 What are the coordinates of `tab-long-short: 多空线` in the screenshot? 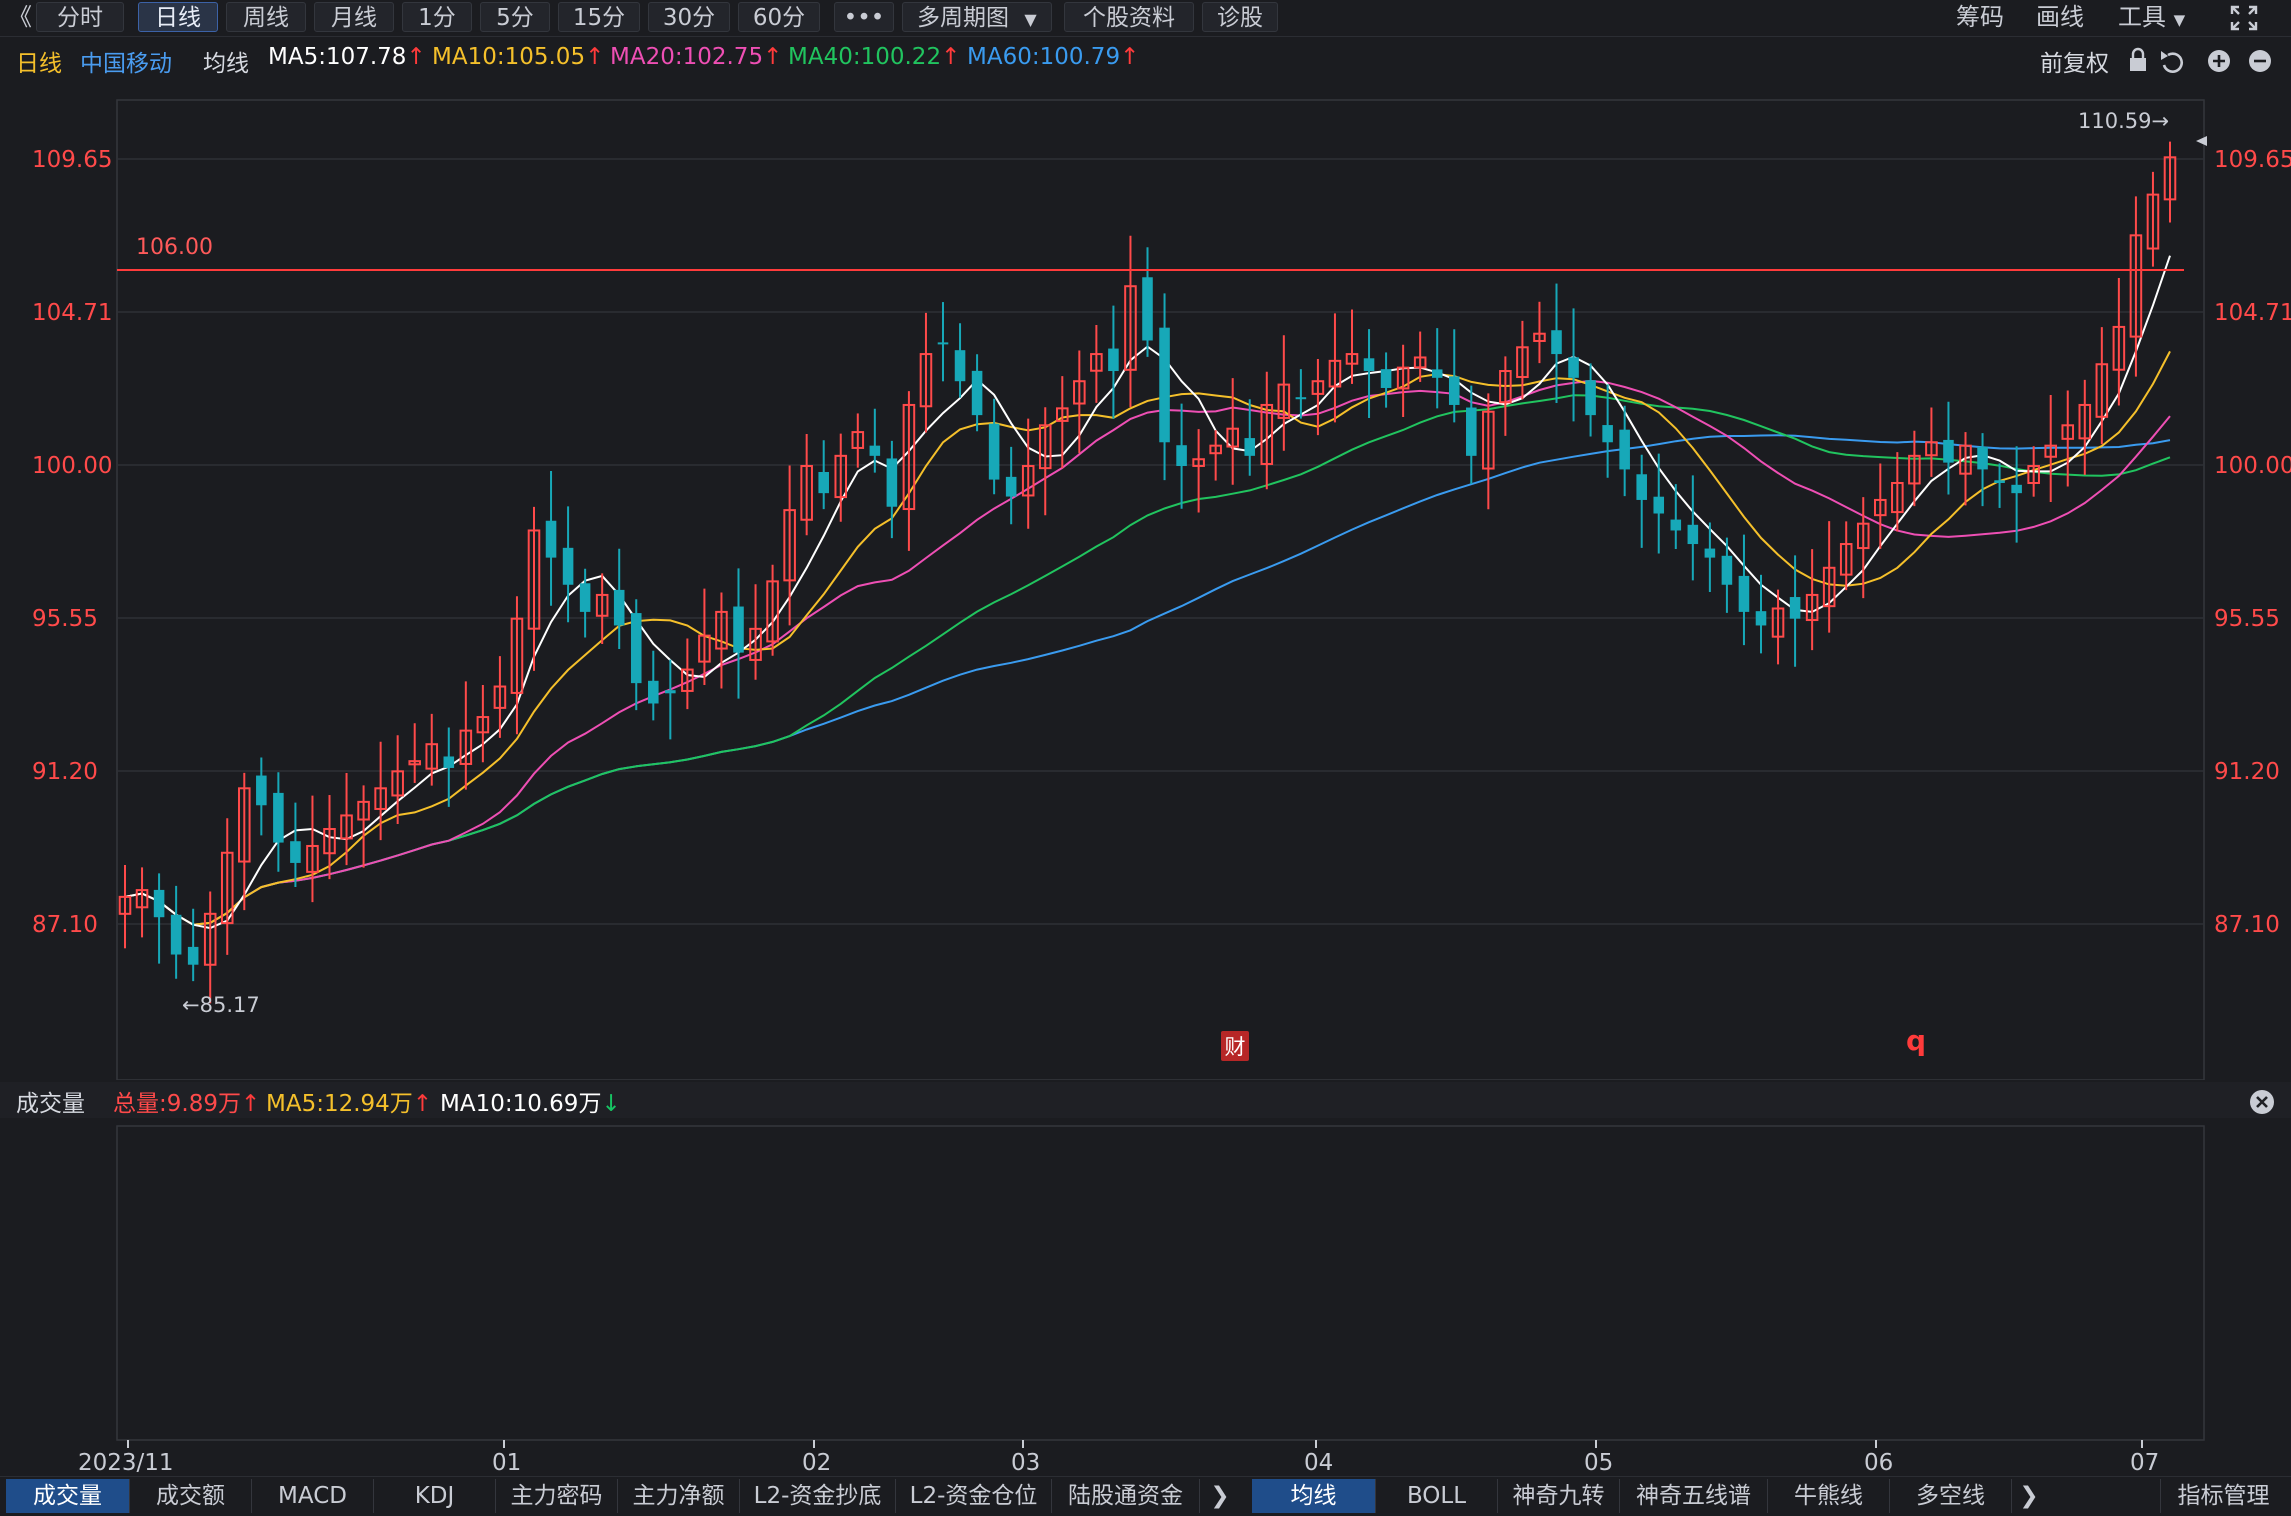 It's located at (1951, 1496).